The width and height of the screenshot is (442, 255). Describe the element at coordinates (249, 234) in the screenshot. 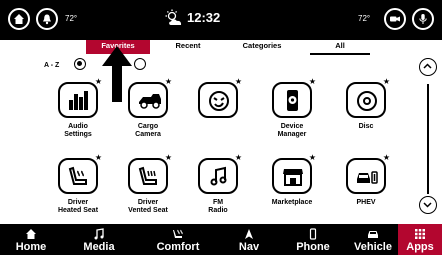

I see `nav-arrow-icon` at that location.